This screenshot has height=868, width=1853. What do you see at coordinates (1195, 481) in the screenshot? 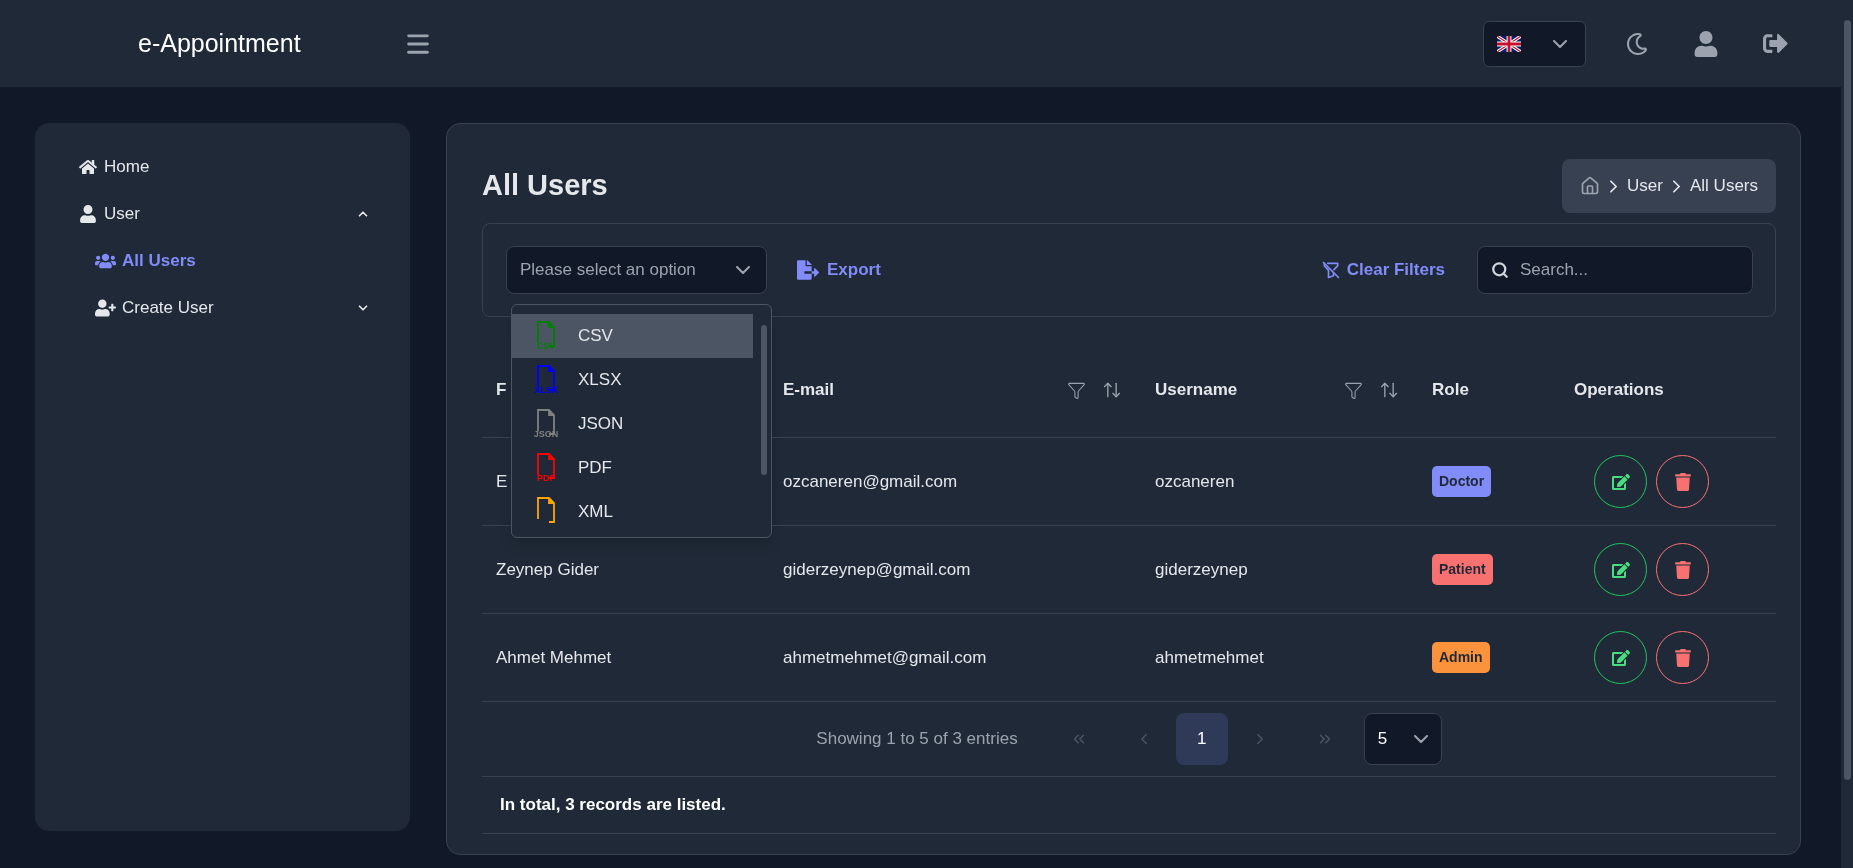
I see `table-cell: ozcaneren` at bounding box center [1195, 481].